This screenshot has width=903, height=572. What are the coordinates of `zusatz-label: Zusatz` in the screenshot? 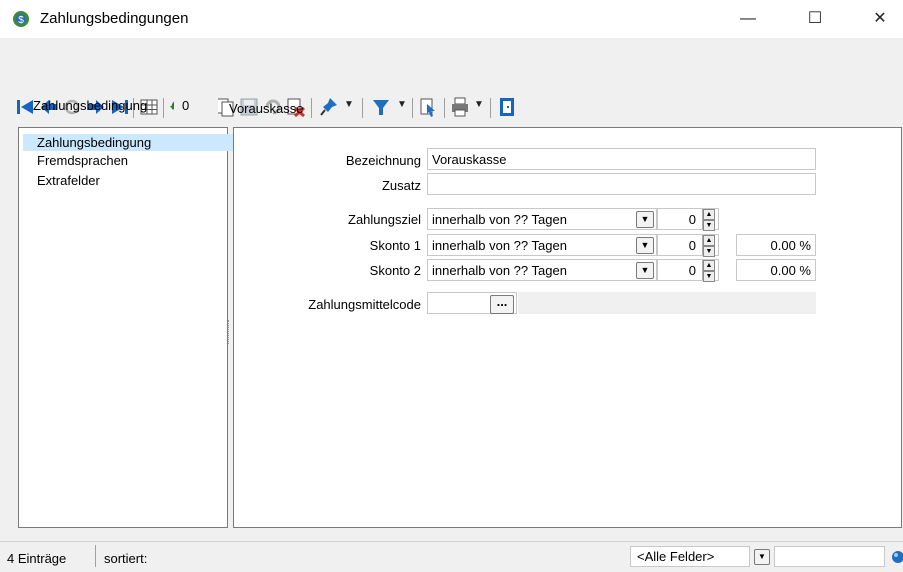 It's located at (401, 185).